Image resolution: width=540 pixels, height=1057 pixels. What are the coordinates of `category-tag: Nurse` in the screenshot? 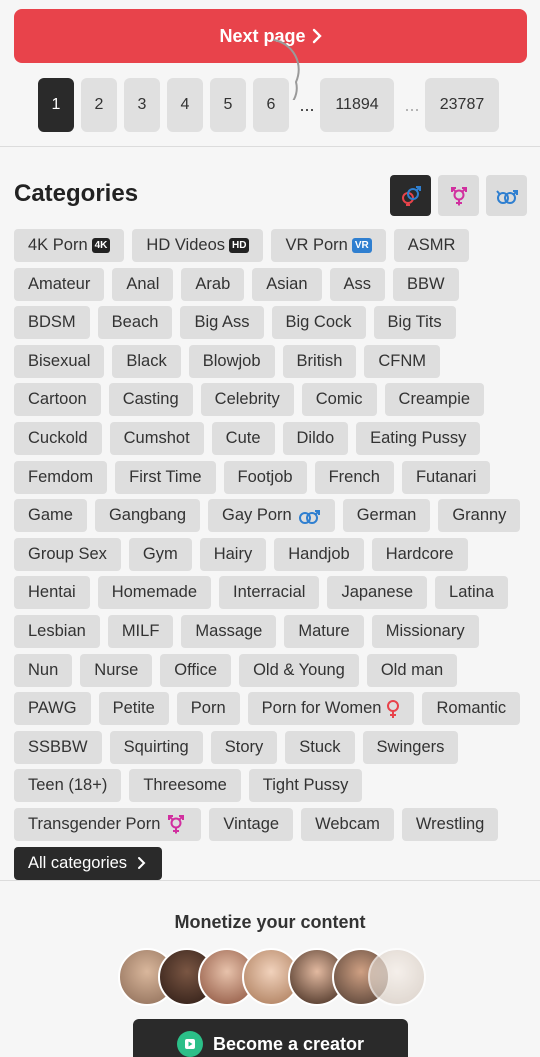 It's located at (116, 670).